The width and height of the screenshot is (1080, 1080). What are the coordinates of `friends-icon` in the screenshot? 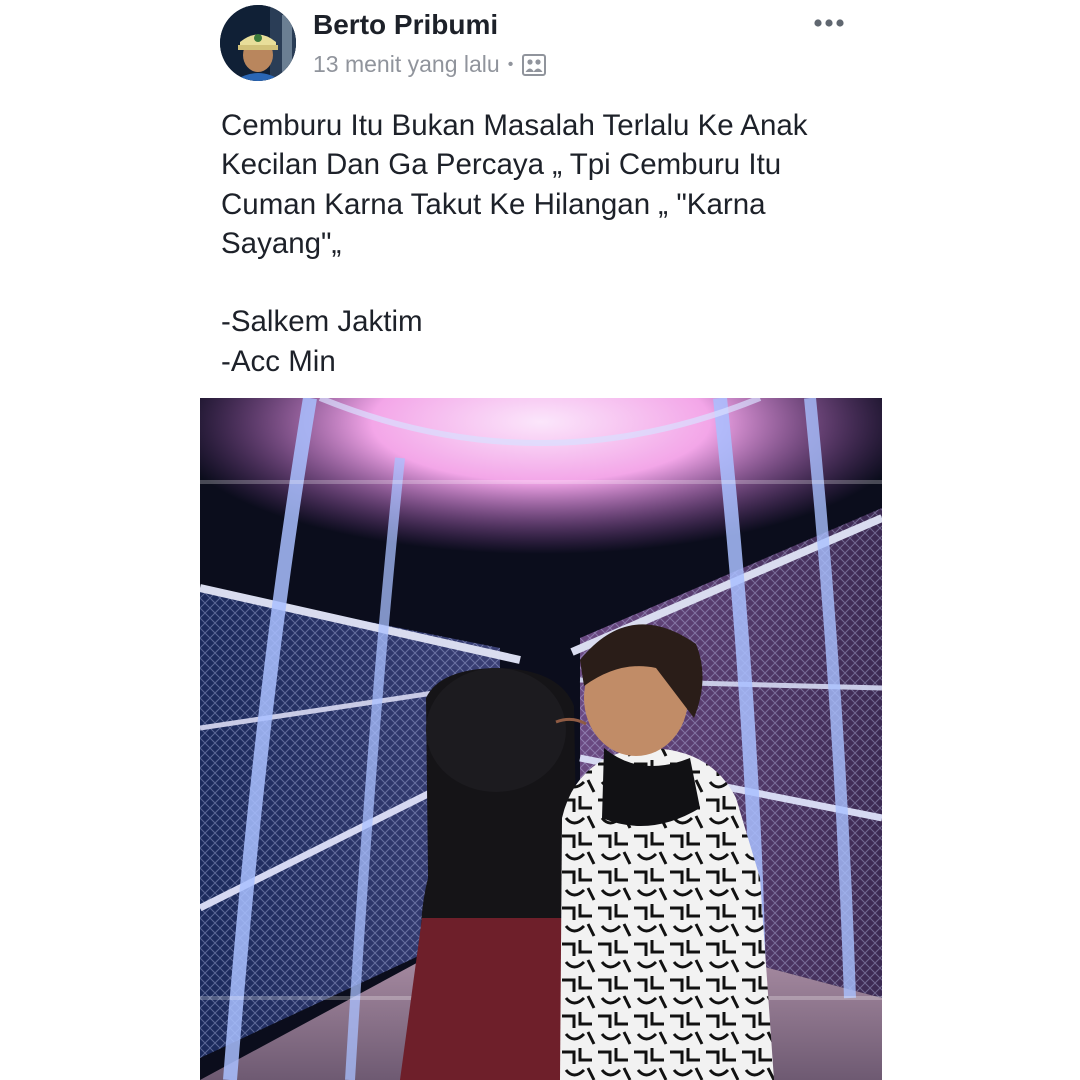 It's located at (534, 64).